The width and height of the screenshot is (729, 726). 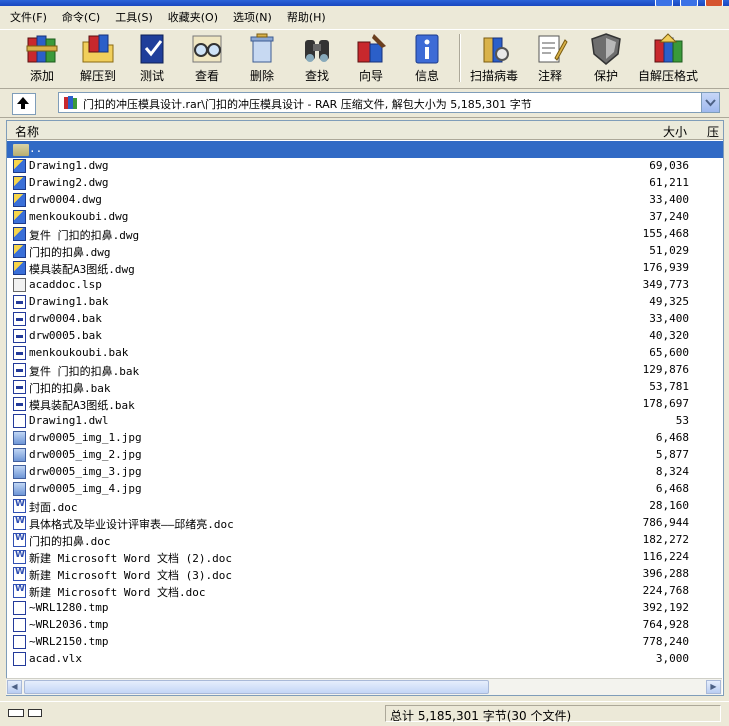 I want to click on file-row: drw0005.bak 40,320, so click(x=365, y=336).